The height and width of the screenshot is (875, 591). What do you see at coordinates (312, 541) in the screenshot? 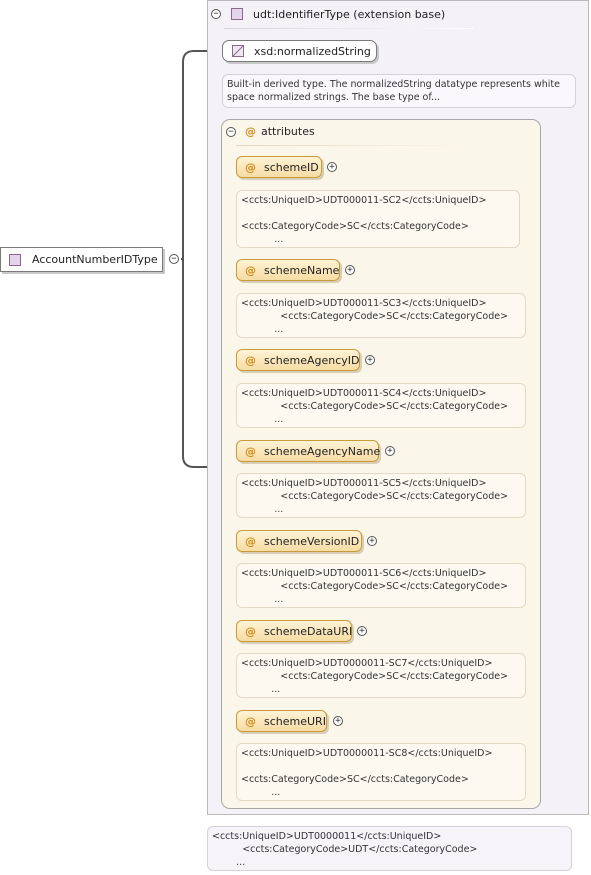
I see `attribute-name: schemeVersionID` at bounding box center [312, 541].